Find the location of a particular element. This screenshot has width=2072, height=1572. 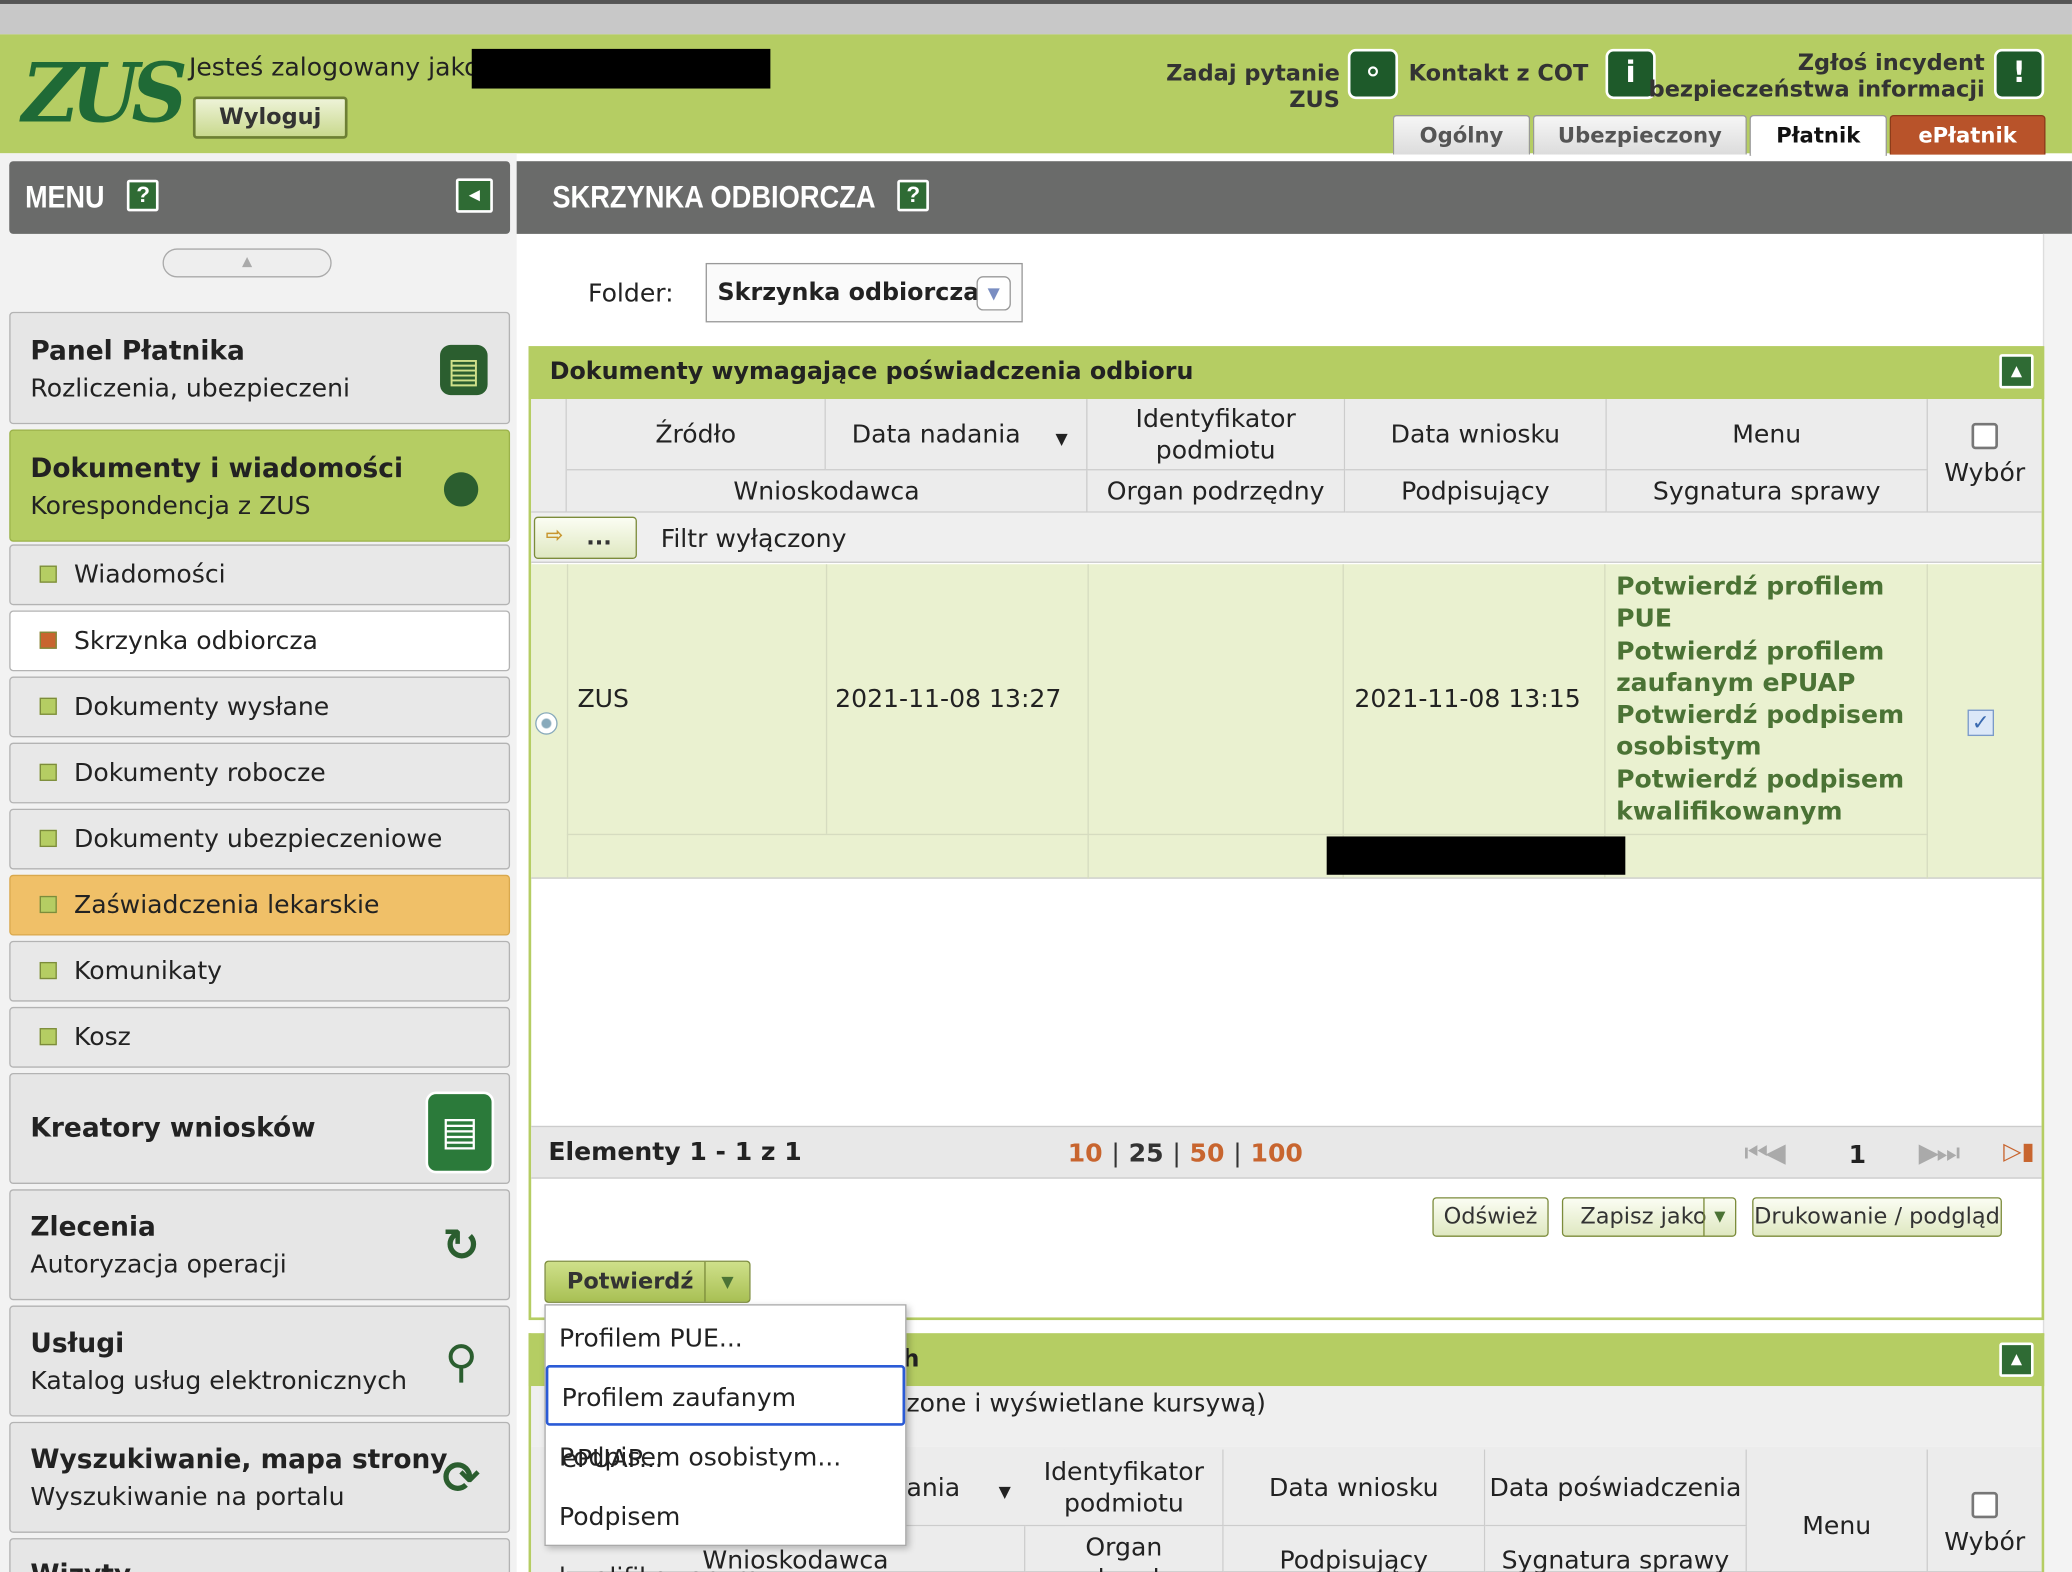

sidebar-uslugi-title: Usługi is located at coordinates (77, 1342).